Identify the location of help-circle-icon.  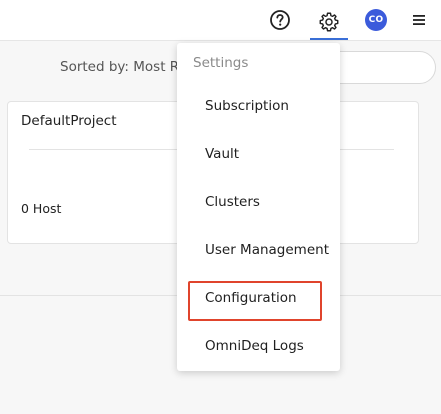
(280, 20).